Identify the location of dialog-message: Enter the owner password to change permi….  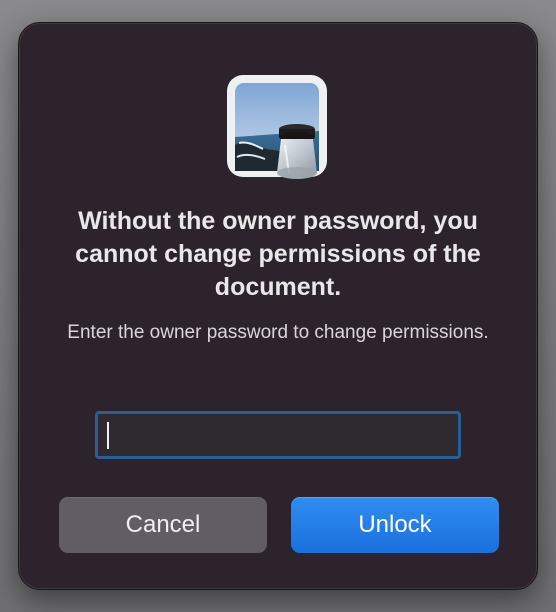
(278, 332).